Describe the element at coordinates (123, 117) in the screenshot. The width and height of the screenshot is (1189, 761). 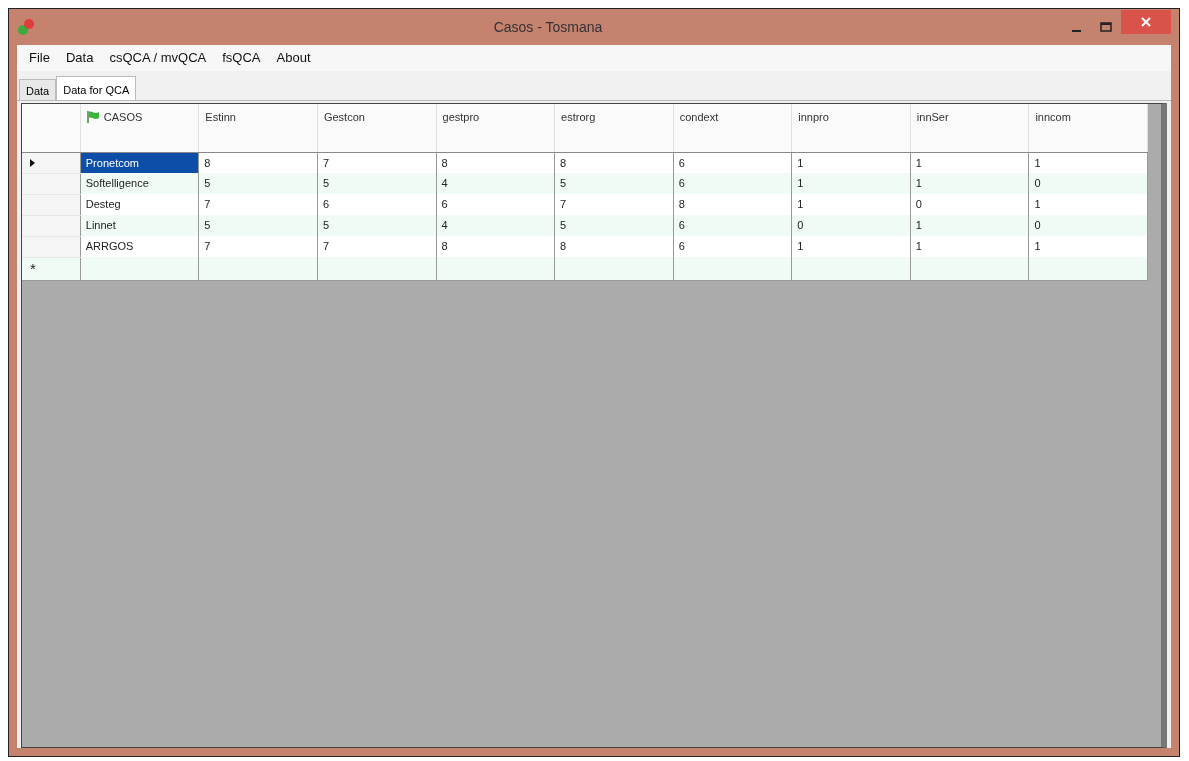
I see `column-header: CASOS` at that location.